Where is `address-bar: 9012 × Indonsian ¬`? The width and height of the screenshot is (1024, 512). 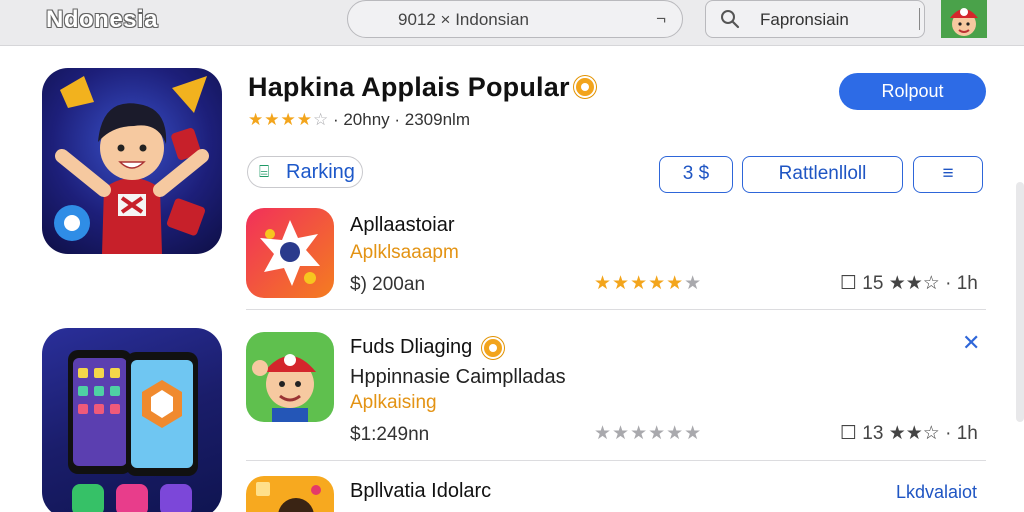 address-bar: 9012 × Indonsian ¬ is located at coordinates (515, 19).